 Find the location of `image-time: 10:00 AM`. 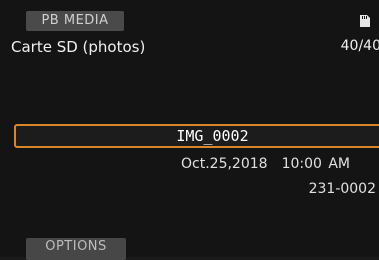

image-time: 10:00 AM is located at coordinates (316, 164).